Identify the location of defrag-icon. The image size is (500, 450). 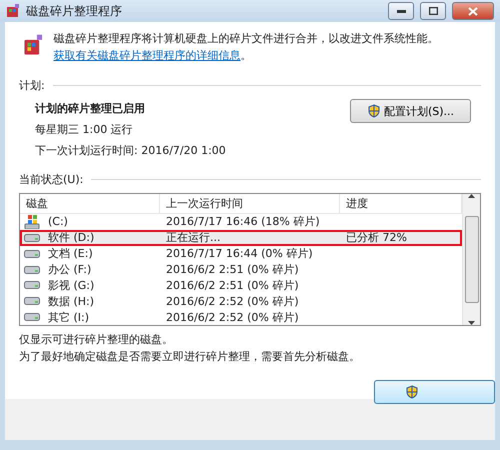
(13, 11).